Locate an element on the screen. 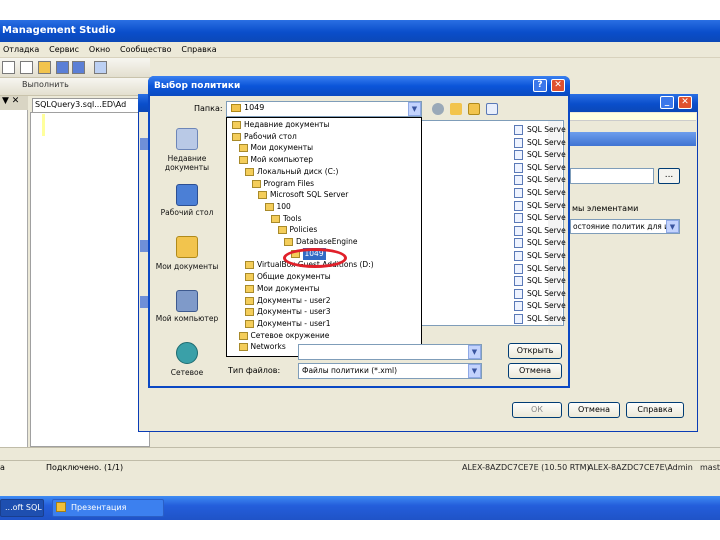 The height and width of the screenshot is (540, 720). menu-community: Сообщество is located at coordinates (146, 48).